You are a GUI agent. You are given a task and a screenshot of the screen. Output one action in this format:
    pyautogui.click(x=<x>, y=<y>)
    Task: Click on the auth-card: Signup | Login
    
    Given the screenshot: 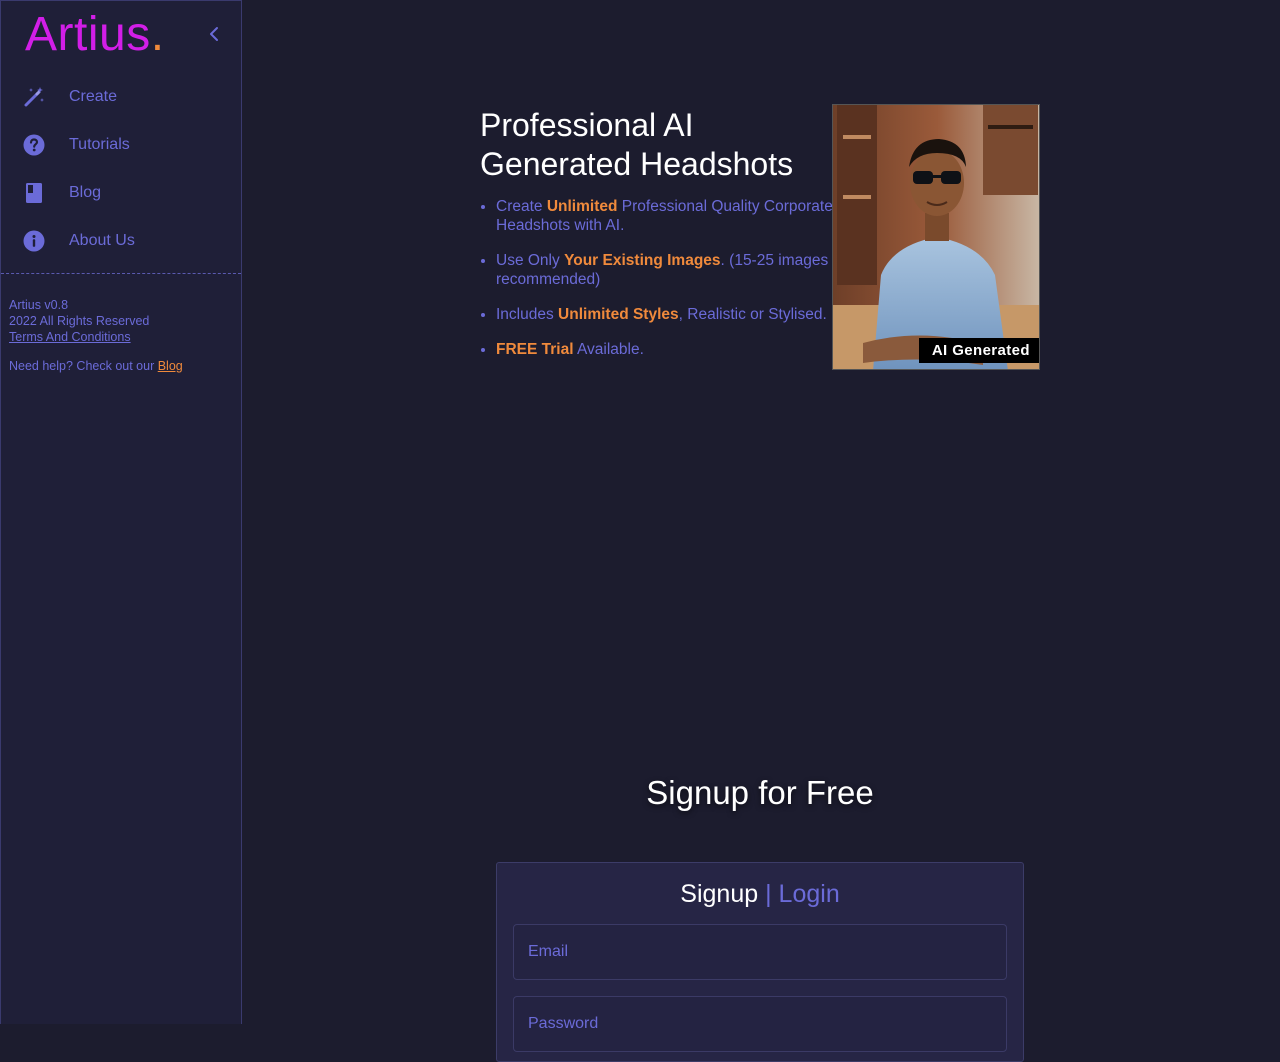 What is the action you would take?
    pyautogui.click(x=760, y=962)
    